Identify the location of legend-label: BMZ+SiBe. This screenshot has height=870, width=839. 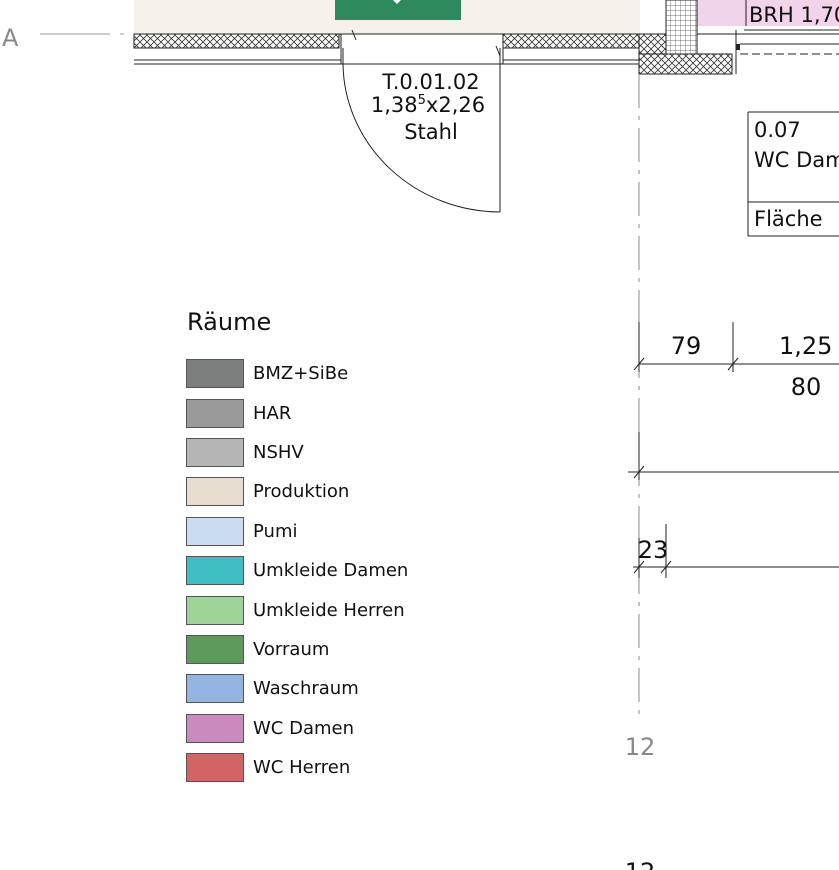
(301, 374).